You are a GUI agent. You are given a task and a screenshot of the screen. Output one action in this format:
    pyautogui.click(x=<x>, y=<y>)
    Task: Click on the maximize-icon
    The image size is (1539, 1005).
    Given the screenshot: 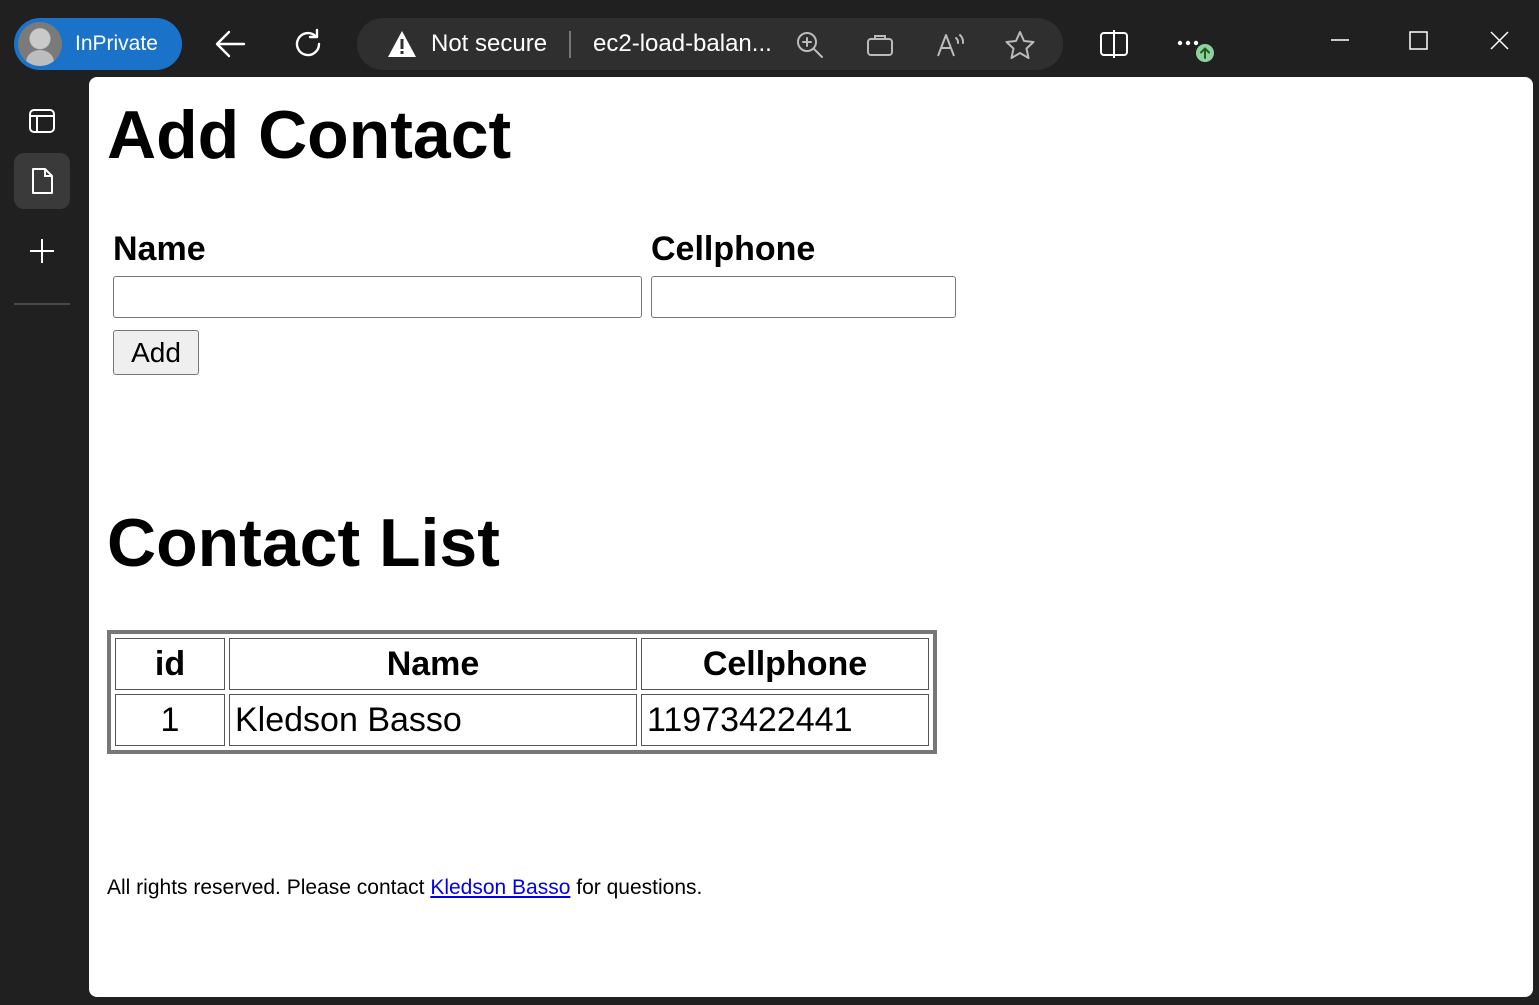 What is the action you would take?
    pyautogui.click(x=1418, y=40)
    